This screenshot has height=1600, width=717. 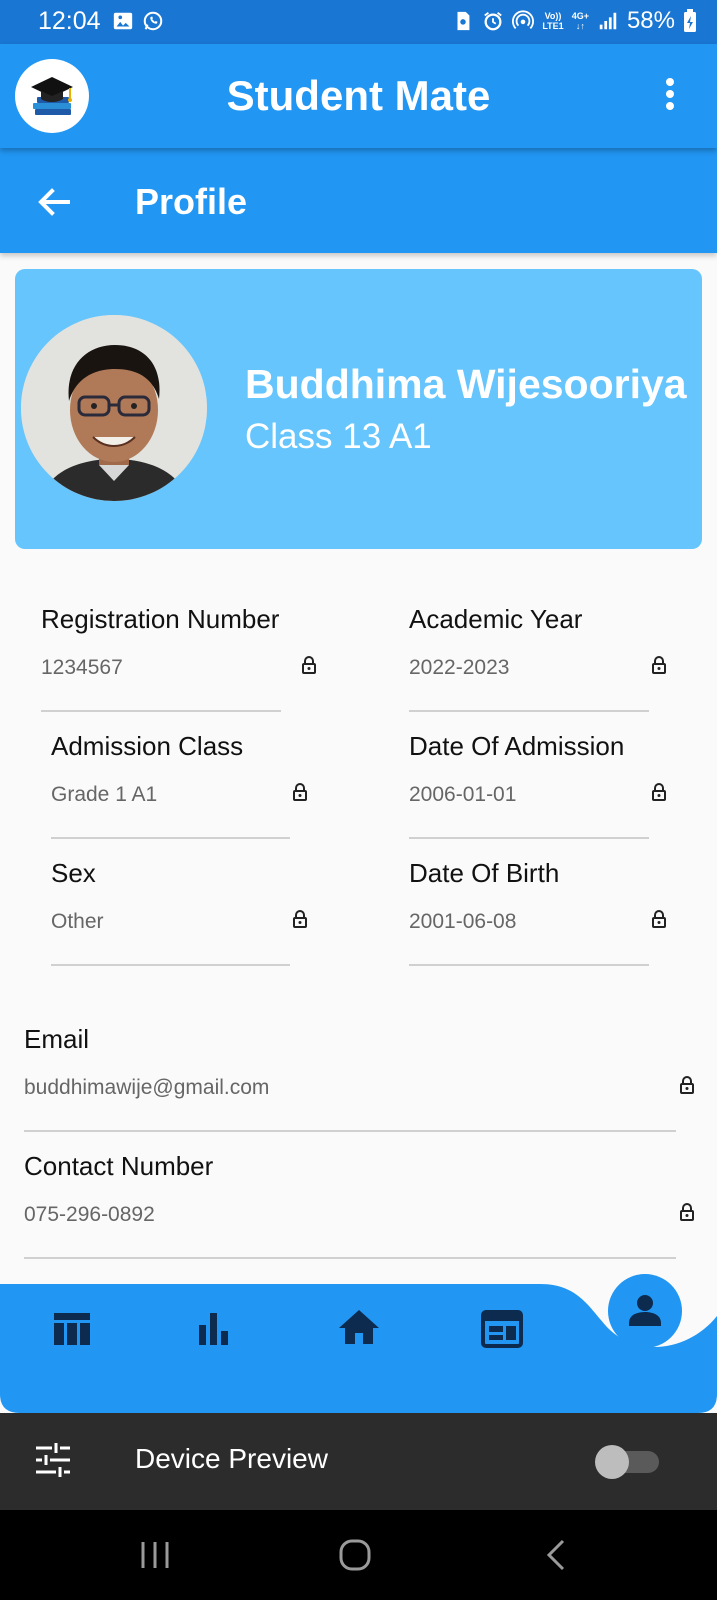 I want to click on device-preview-toggle, so click(x=629, y=1462).